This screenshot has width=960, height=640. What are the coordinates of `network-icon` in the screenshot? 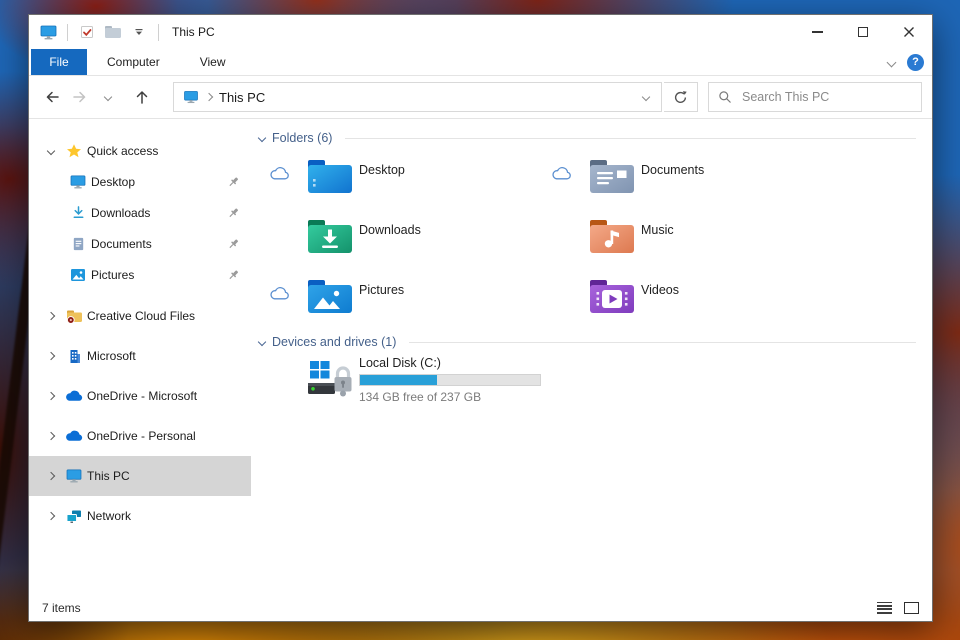 It's located at (74, 516).